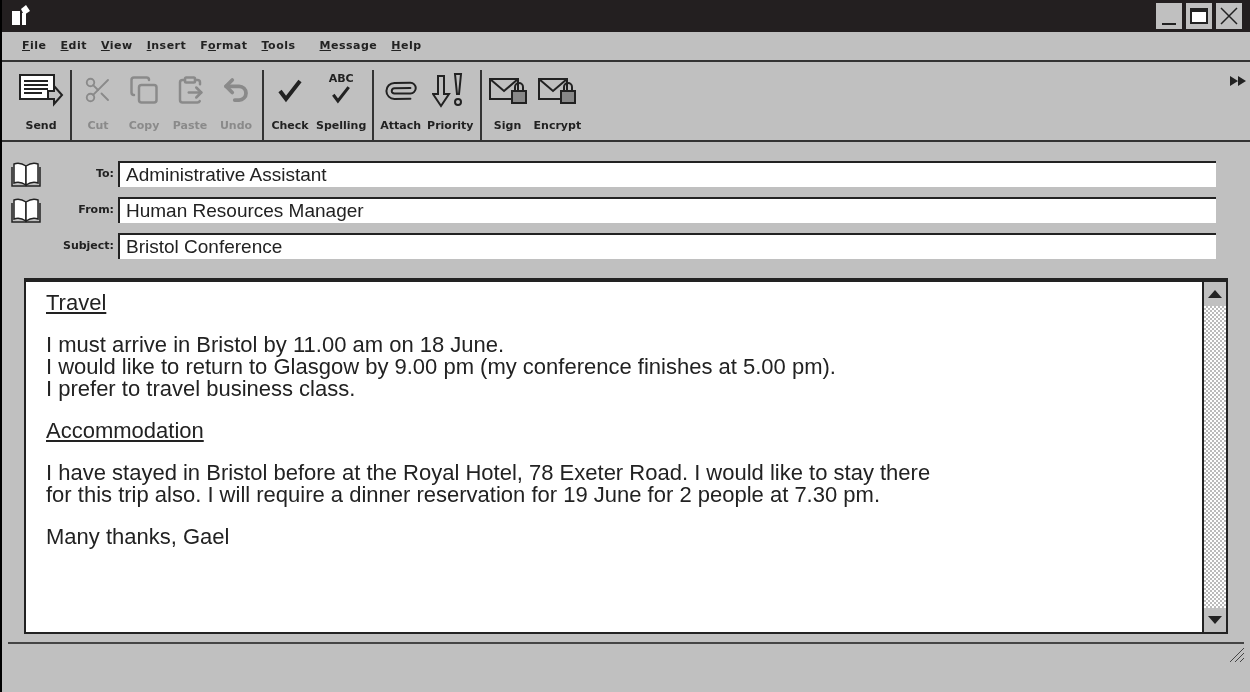 The image size is (1250, 692). Describe the element at coordinates (201, 389) in the screenshot. I see `body-text: I prefer to travel business class.` at that location.